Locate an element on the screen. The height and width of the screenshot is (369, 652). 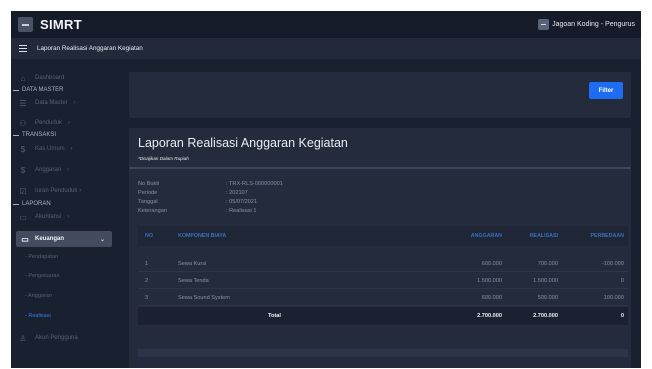
page-header-bar: Laporan Realisasi Anggaran Kegiatan is located at coordinates (326, 48).